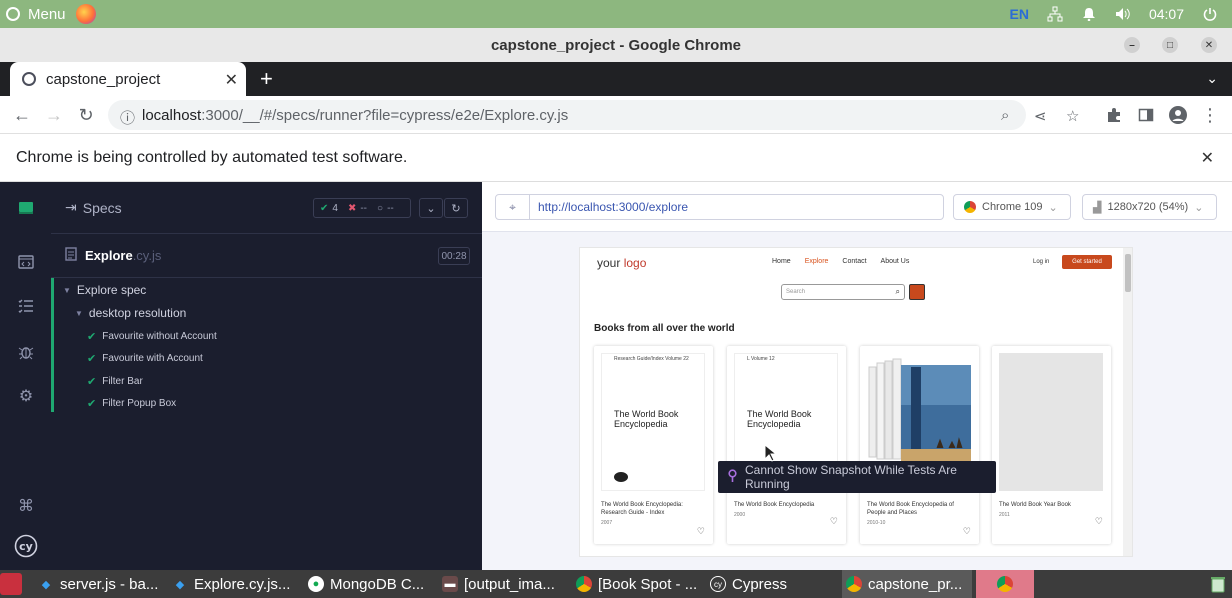 This screenshot has height=598, width=1232. I want to click on site-info-icon: ⓘ, so click(127, 117).